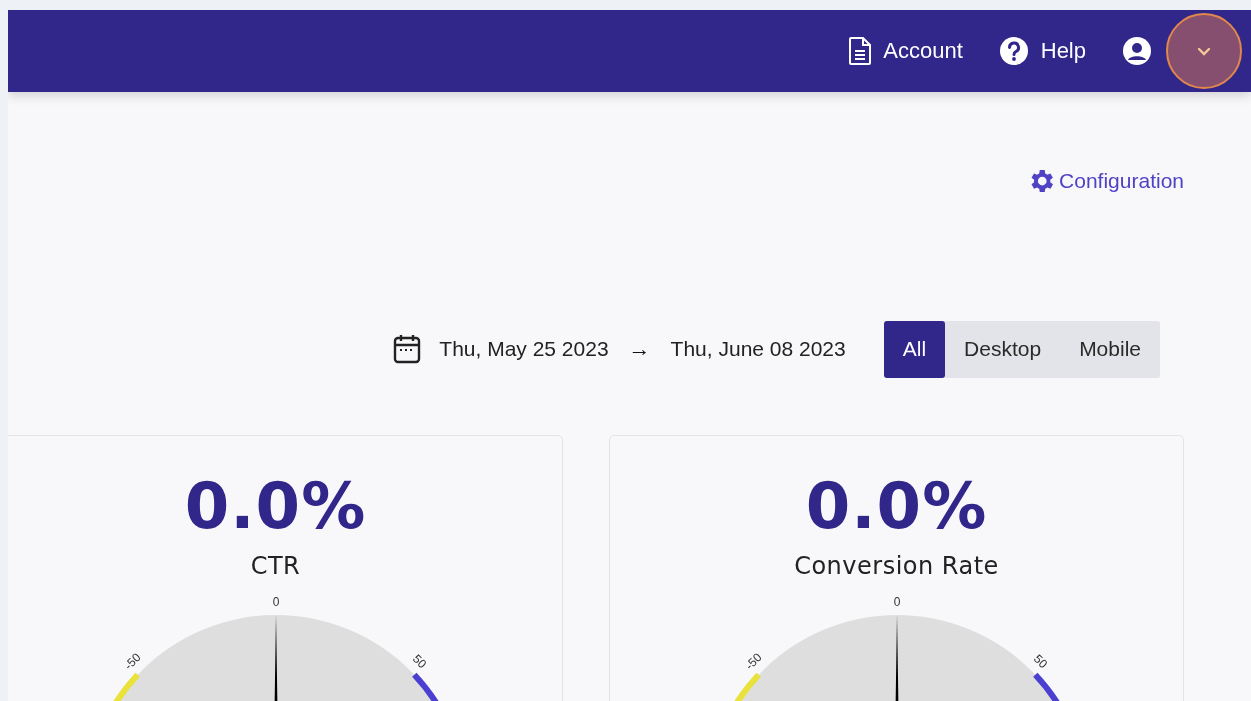 This screenshot has width=1251, height=701. What do you see at coordinates (1042, 51) in the screenshot?
I see `nav-link: Help` at bounding box center [1042, 51].